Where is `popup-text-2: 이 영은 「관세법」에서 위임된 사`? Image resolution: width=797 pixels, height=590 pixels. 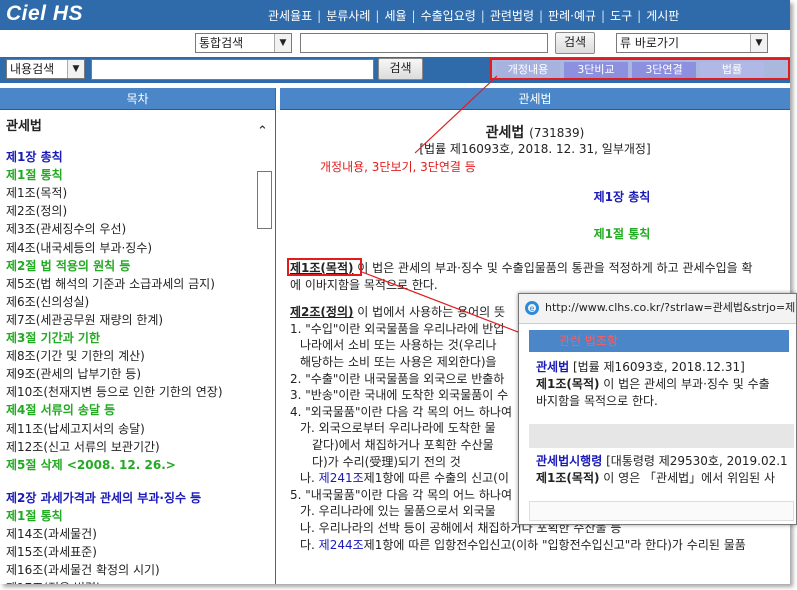 popup-text-2: 이 영은 「관세법」에서 위임된 사 is located at coordinates (687, 478).